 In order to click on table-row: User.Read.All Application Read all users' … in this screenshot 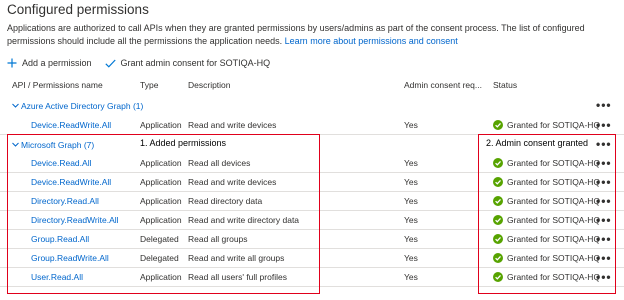, I will do `click(312, 277)`.